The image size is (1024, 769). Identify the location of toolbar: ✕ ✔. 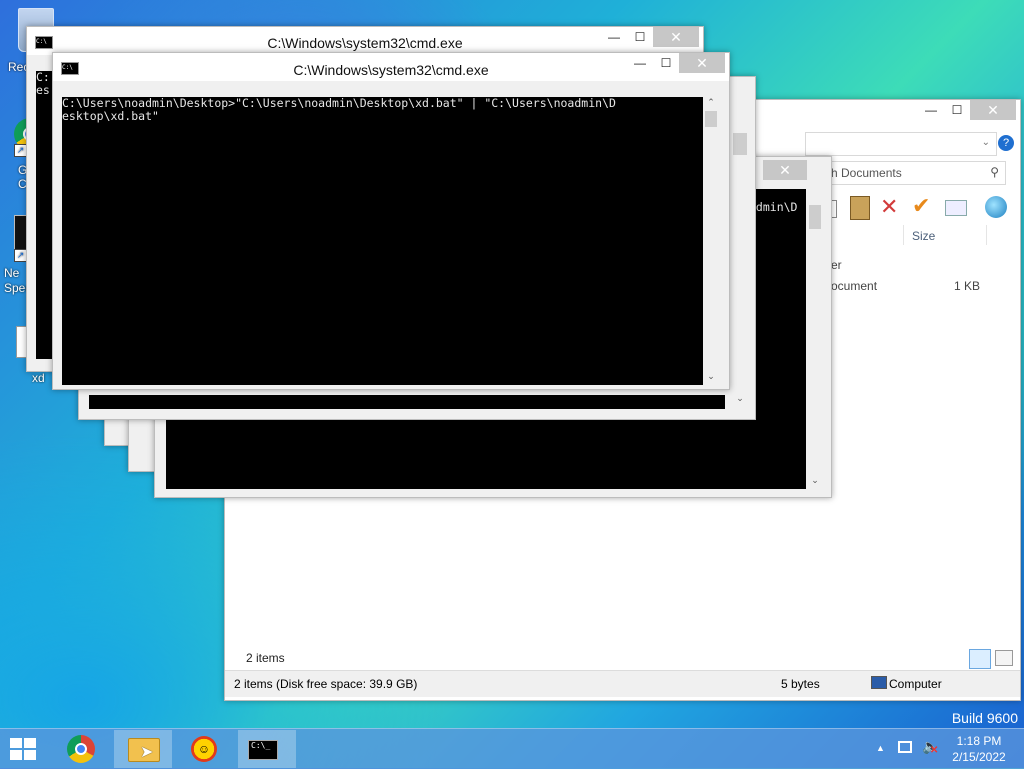
(920, 207).